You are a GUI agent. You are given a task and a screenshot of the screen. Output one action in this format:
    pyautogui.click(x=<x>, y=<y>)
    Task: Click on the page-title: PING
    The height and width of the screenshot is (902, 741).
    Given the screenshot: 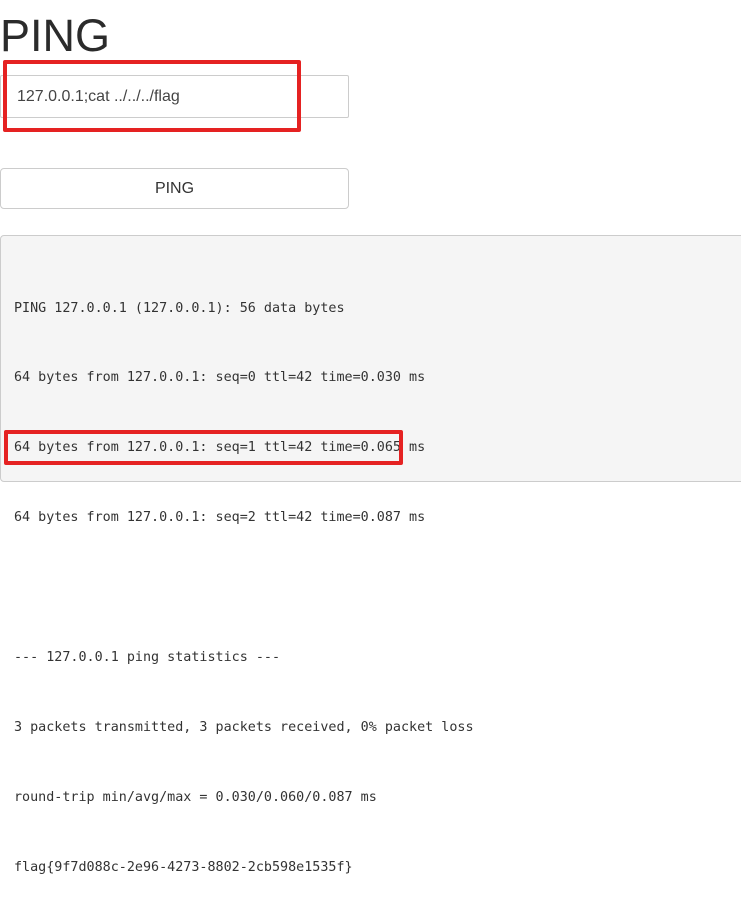 What is the action you would take?
    pyautogui.click(x=55, y=35)
    